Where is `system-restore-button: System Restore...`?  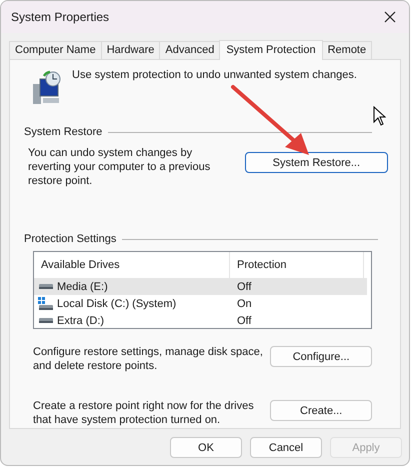 system-restore-button: System Restore... is located at coordinates (316, 162).